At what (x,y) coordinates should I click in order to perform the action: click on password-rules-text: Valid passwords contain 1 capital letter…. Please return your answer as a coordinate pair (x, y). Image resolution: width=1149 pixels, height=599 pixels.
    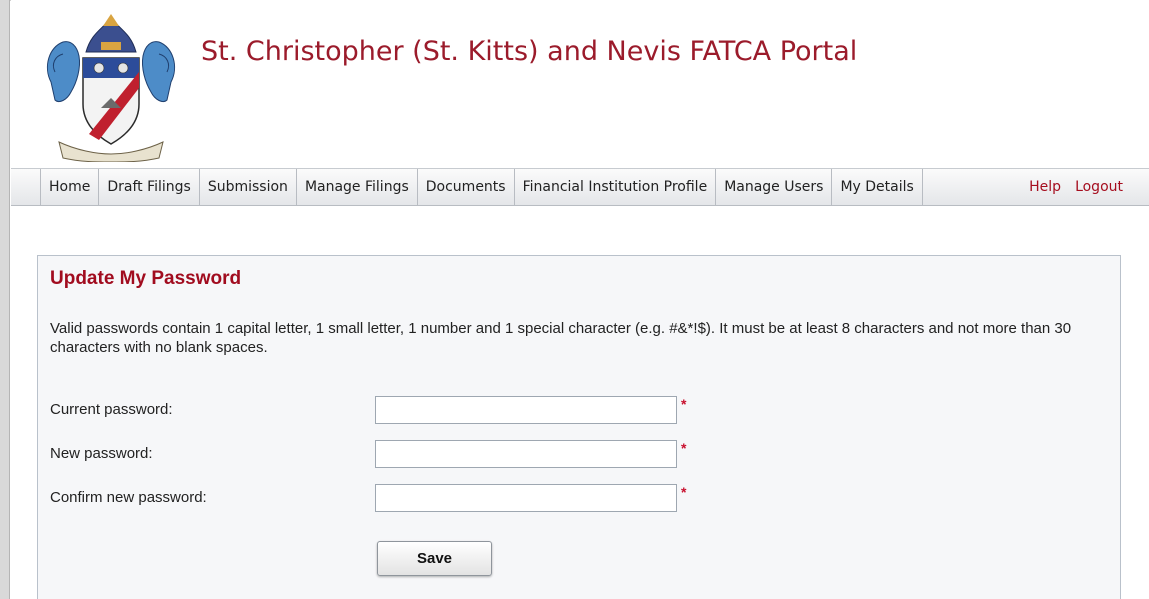
    Looking at the image, I should click on (561, 338).